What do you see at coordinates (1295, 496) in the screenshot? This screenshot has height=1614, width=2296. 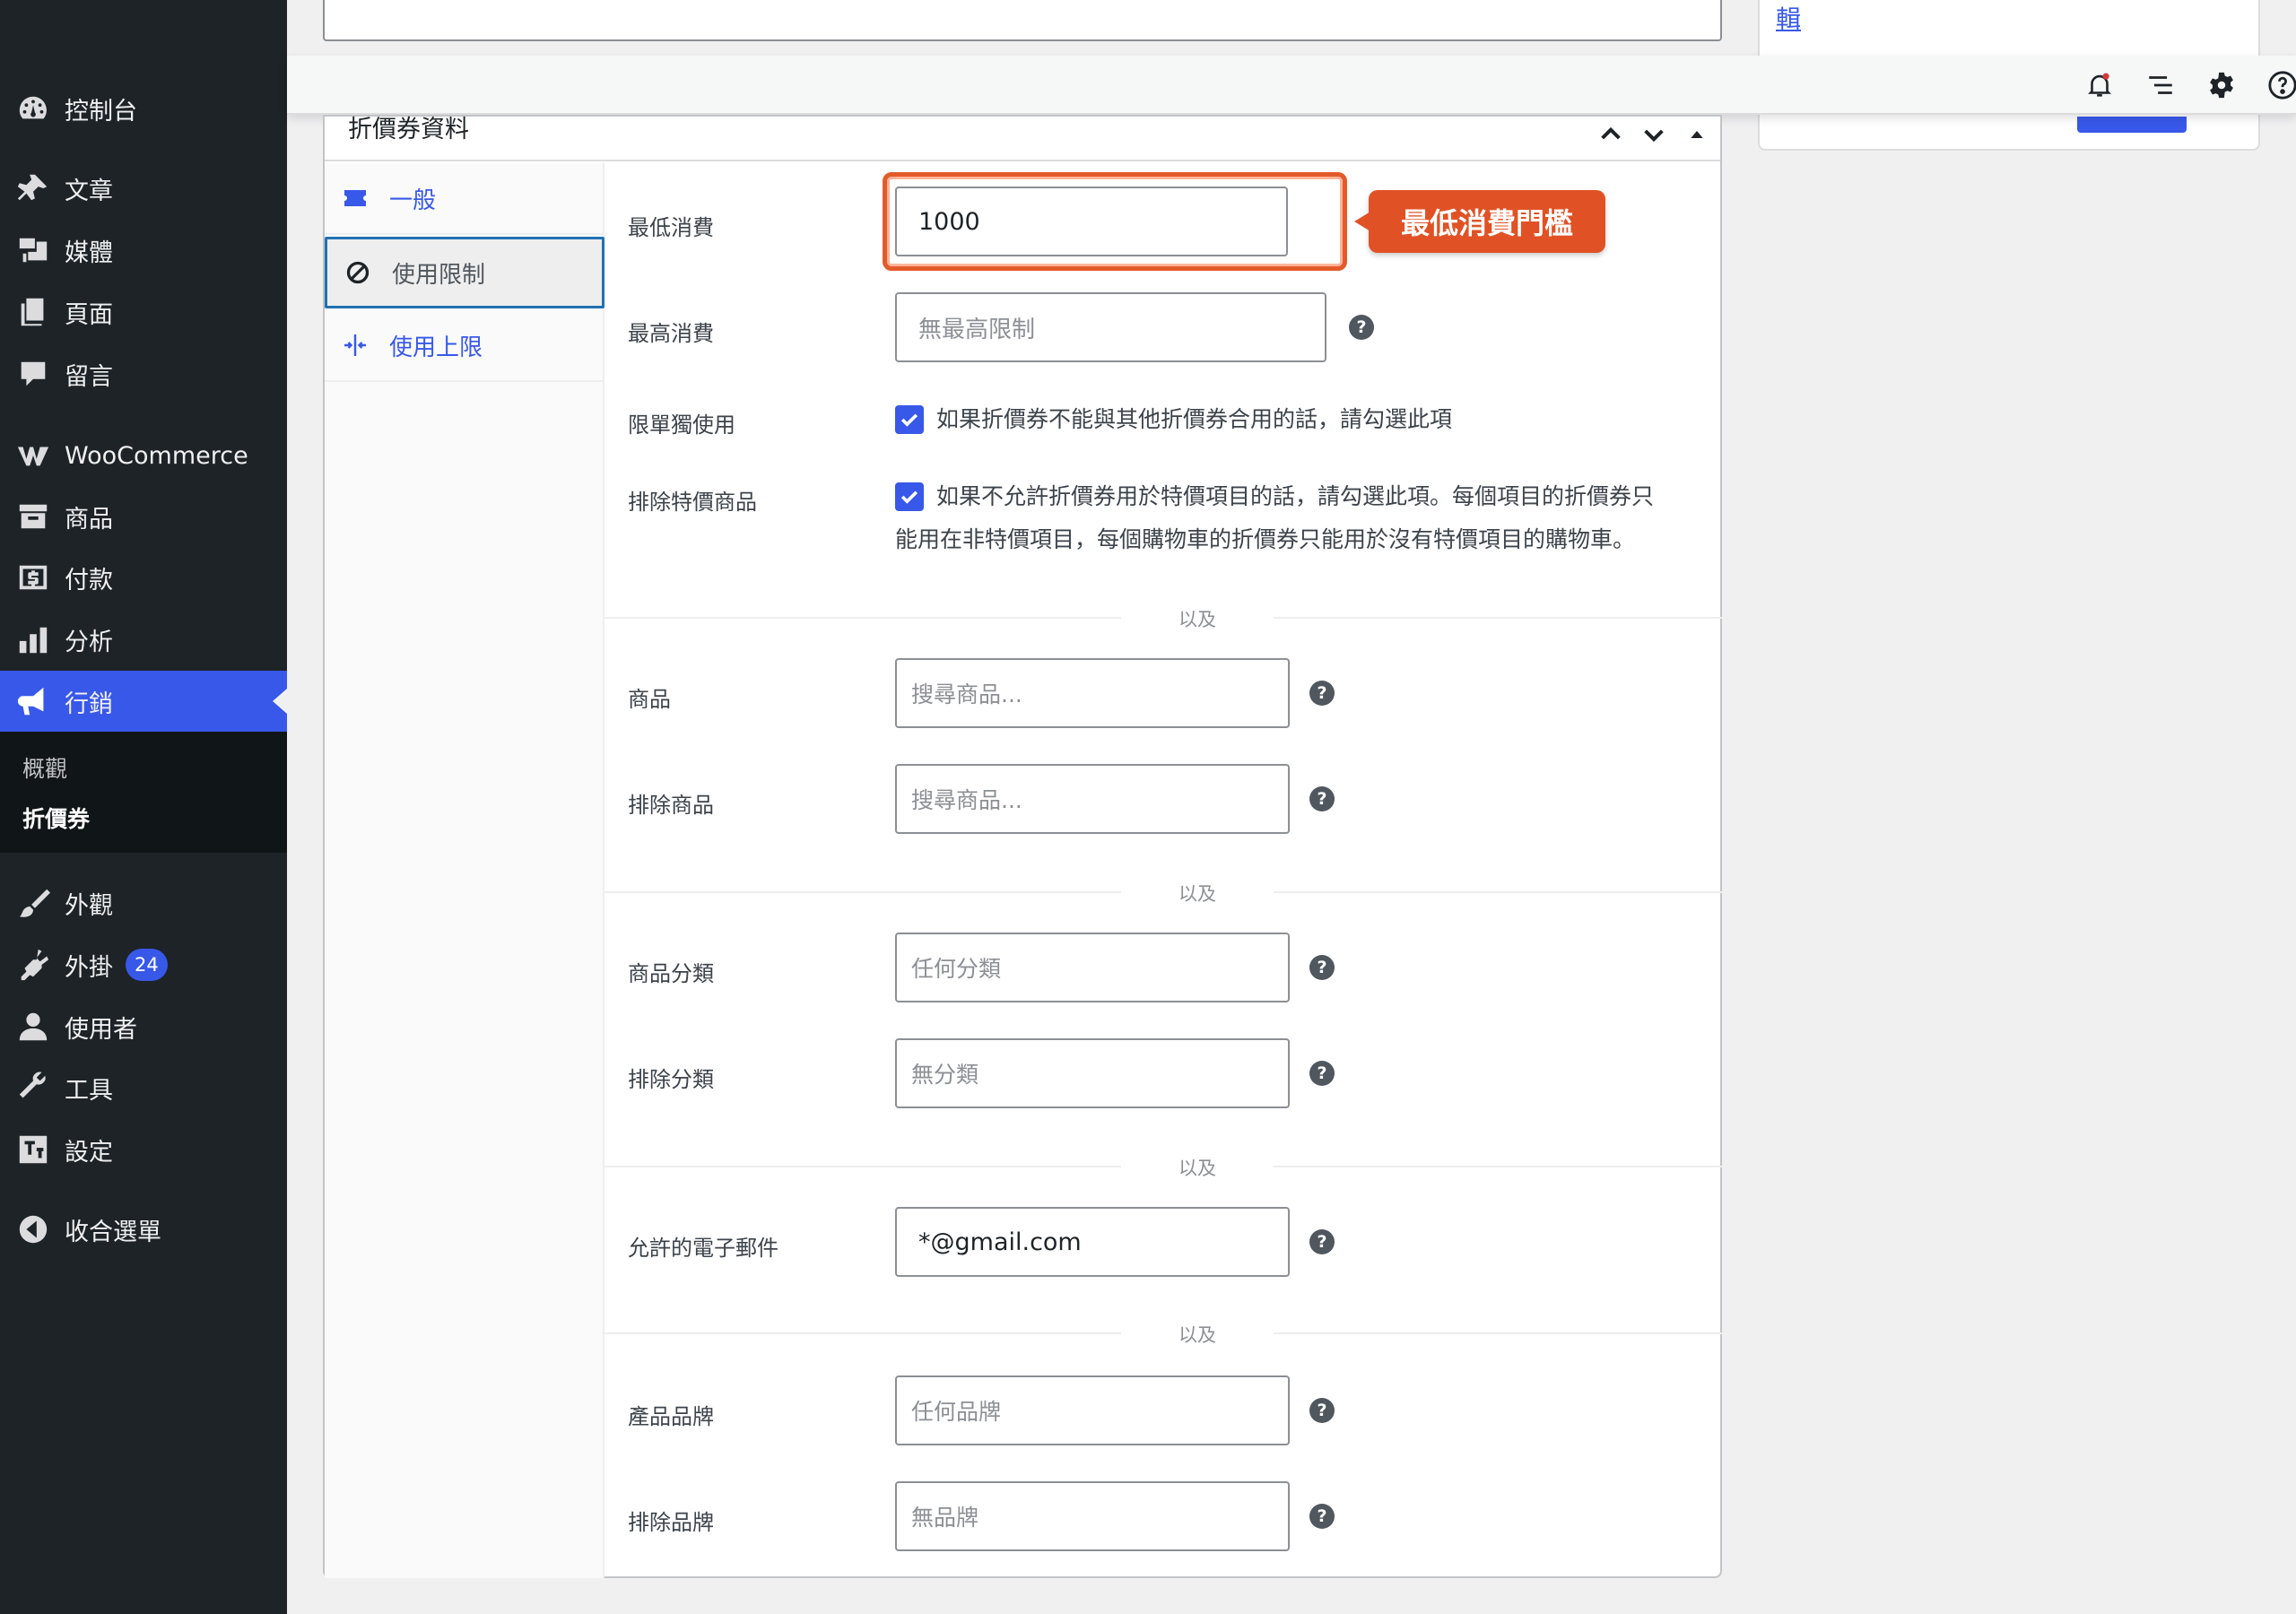 I see `exclude-sale-description-1: 如果不允許折價券用於特價項目的話，請勾選此項。每個項目的折價券只` at bounding box center [1295, 496].